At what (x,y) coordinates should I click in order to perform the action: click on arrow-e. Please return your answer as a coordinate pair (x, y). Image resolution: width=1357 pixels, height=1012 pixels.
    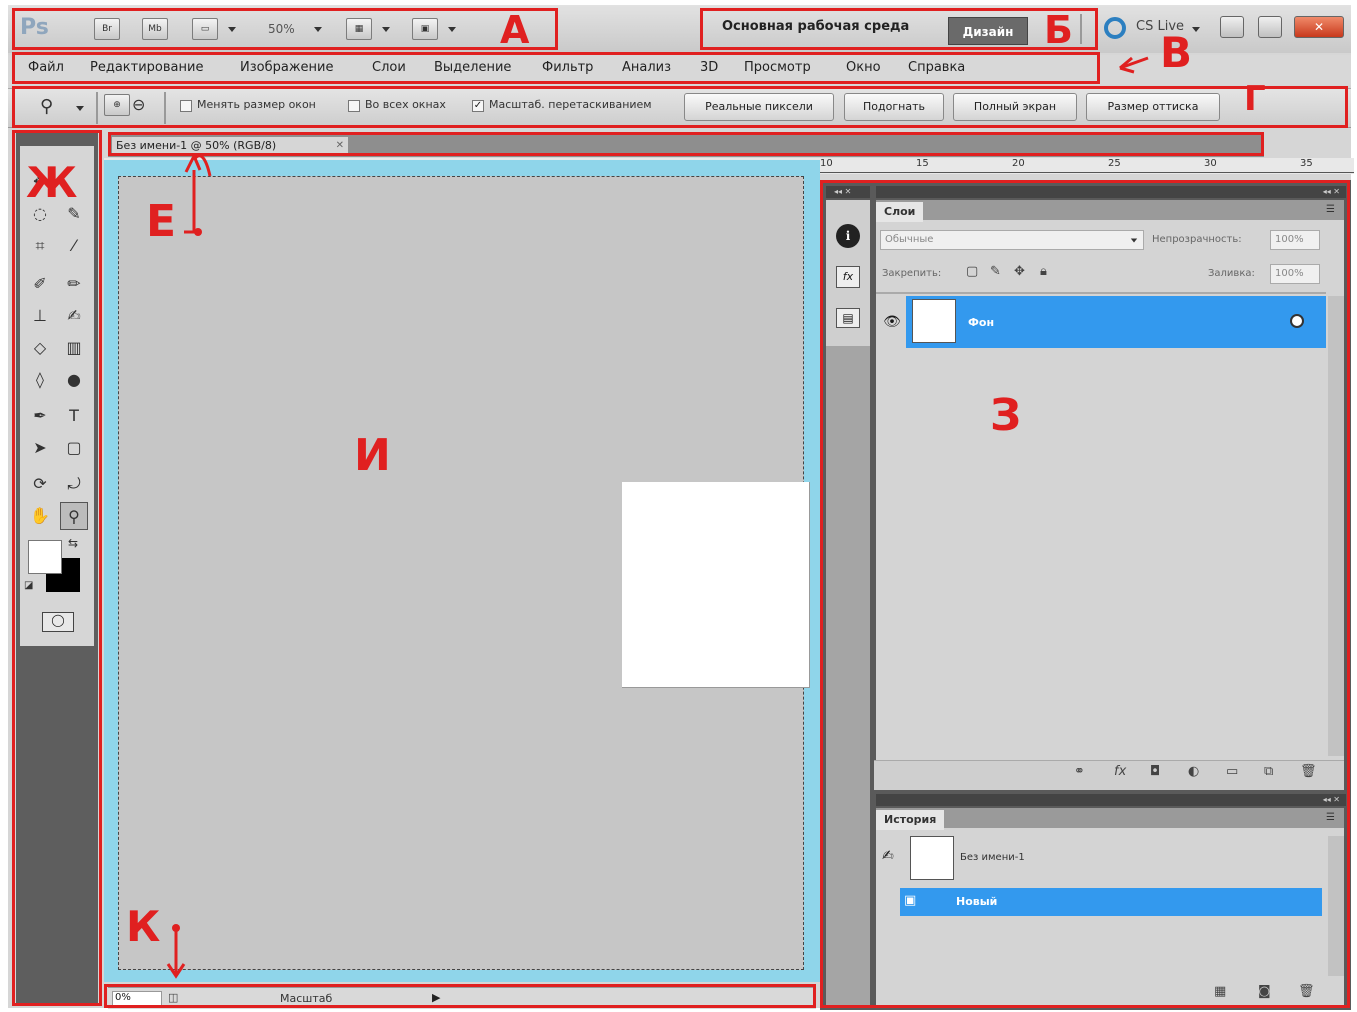
    Looking at the image, I should click on (193, 193).